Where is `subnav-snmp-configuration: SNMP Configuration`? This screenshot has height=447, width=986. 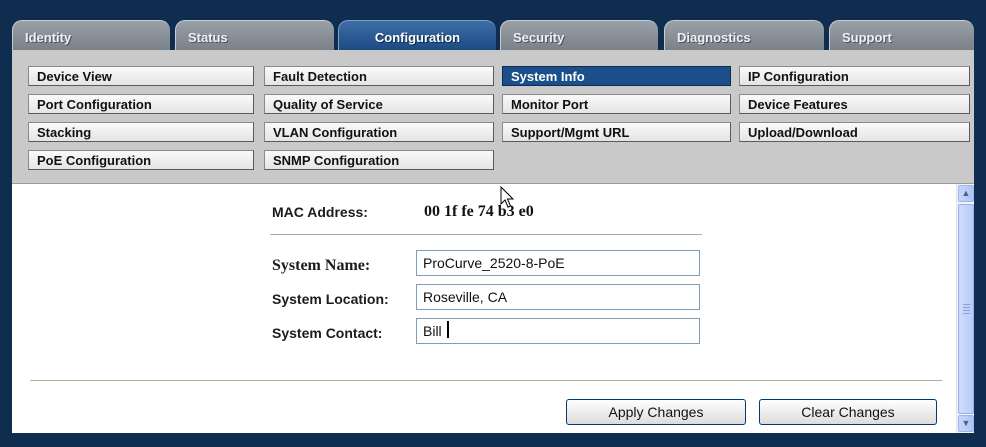
subnav-snmp-configuration: SNMP Configuration is located at coordinates (379, 160).